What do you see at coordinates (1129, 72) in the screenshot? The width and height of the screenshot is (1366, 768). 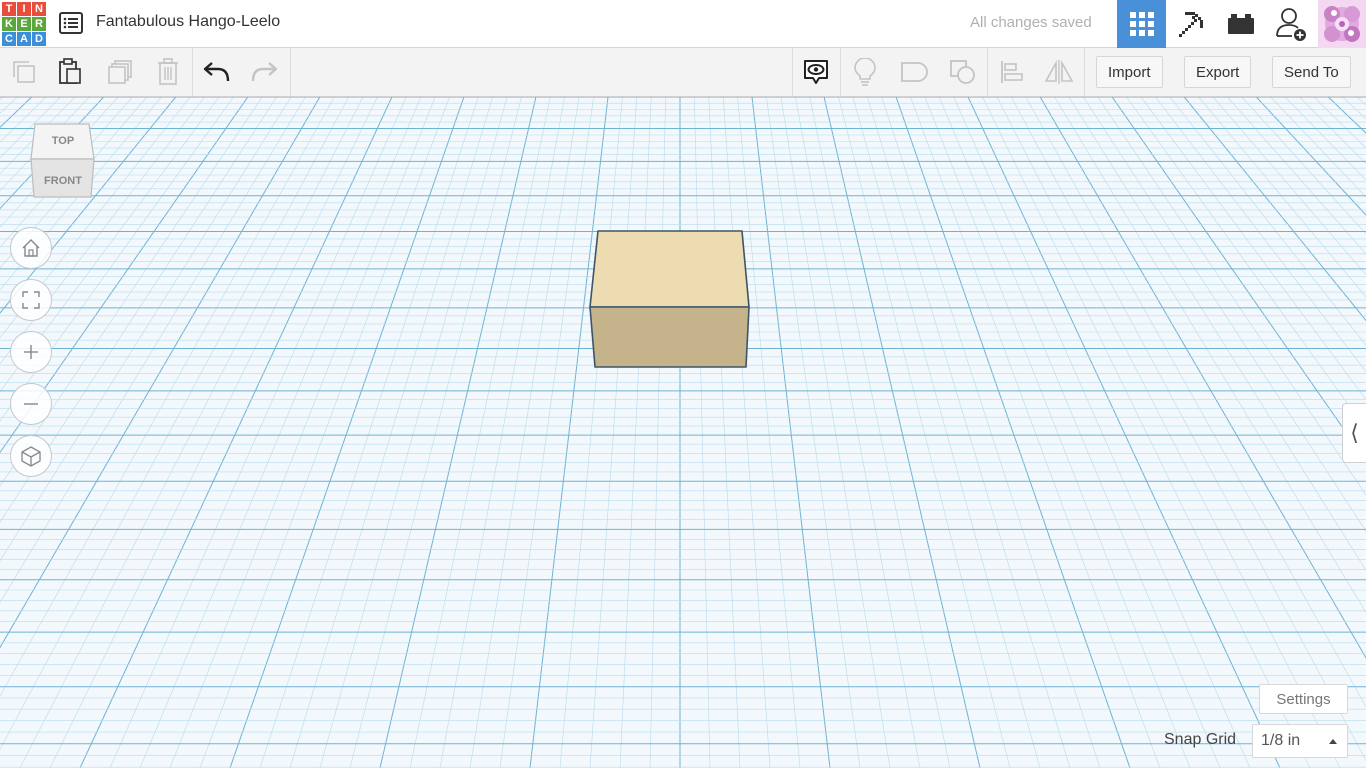 I see `import-button: Import` at bounding box center [1129, 72].